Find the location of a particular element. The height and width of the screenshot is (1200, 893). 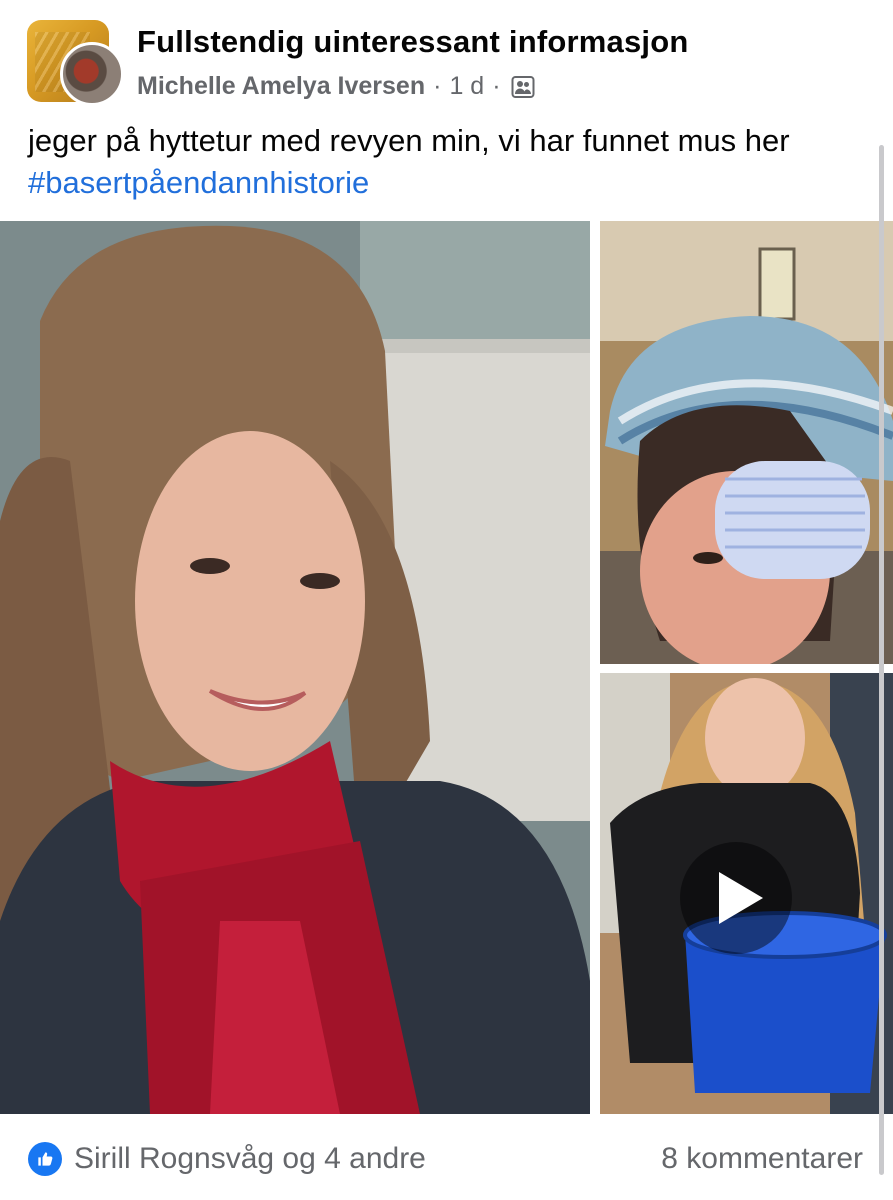

post-footer: Sirill Rognsvåg og 4 andre 8 kommentarer is located at coordinates (446, 1157).